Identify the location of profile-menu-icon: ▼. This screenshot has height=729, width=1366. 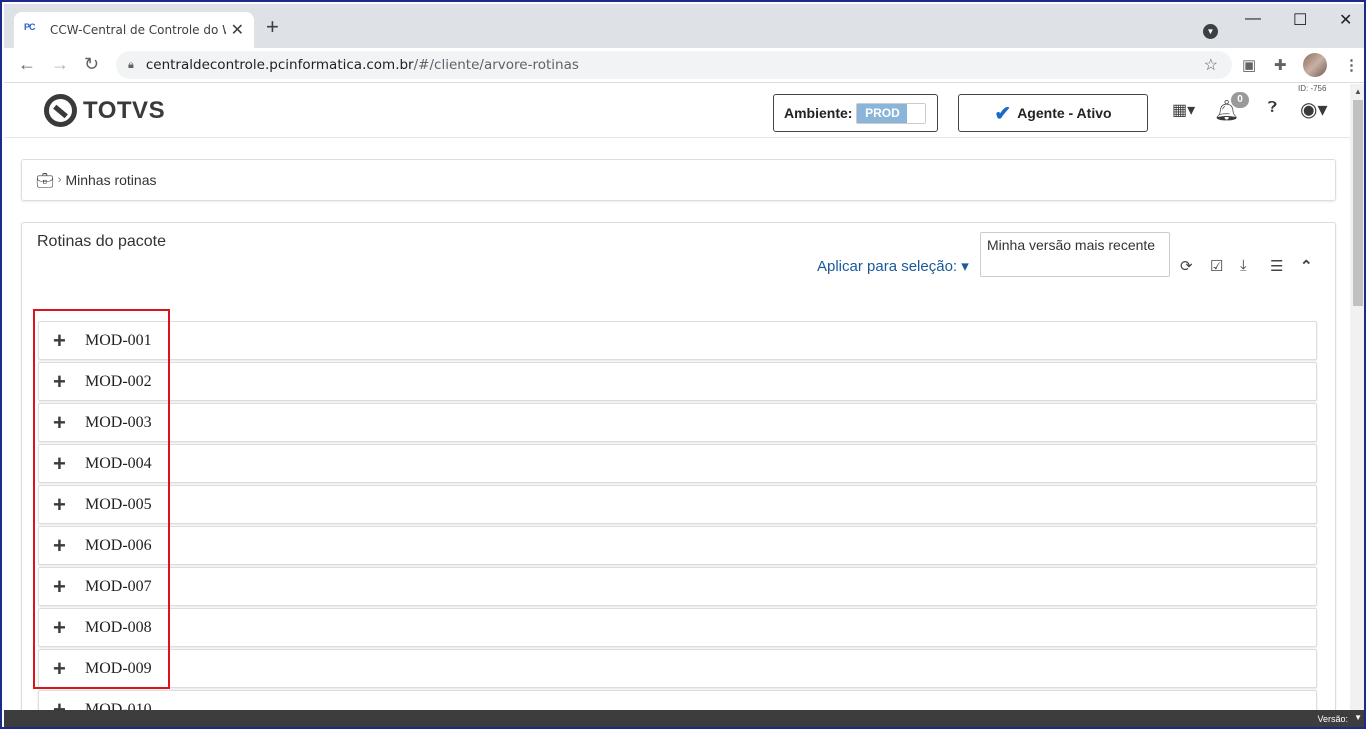
(1210, 31).